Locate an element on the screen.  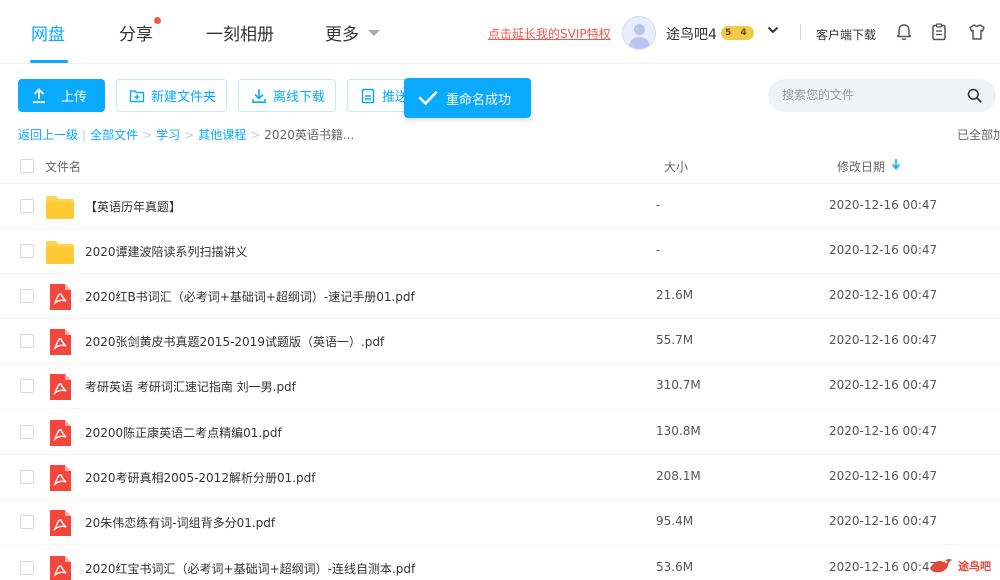
file-size: 21.6M is located at coordinates (675, 295).